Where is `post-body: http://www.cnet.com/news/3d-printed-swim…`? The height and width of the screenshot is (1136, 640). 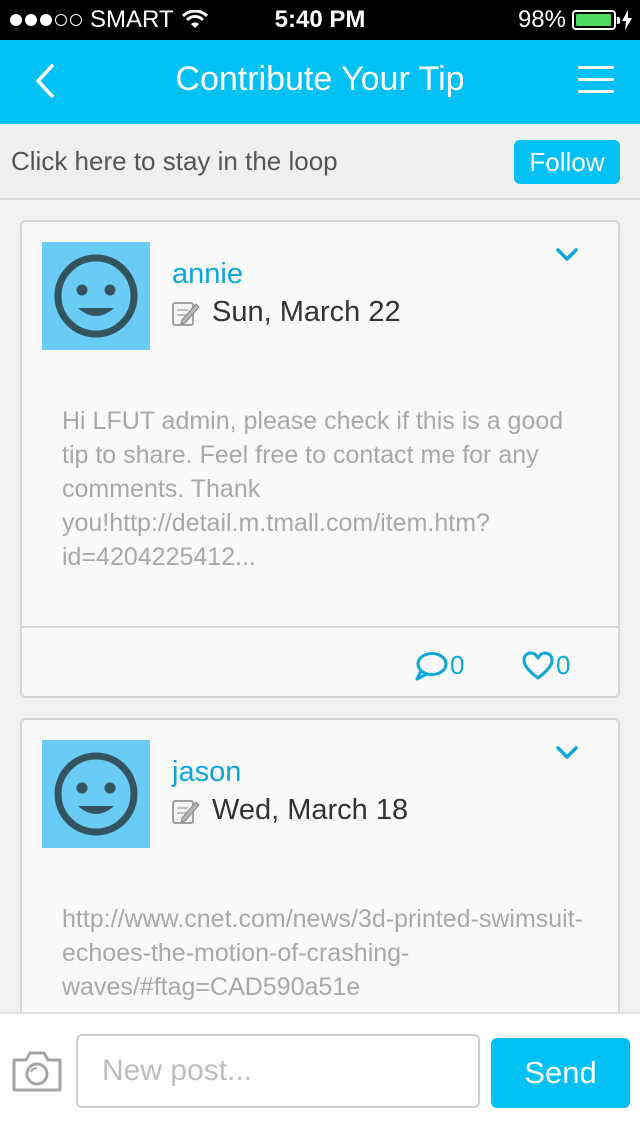
post-body: http://www.cnet.com/news/3d-printed-swim… is located at coordinates (327, 953).